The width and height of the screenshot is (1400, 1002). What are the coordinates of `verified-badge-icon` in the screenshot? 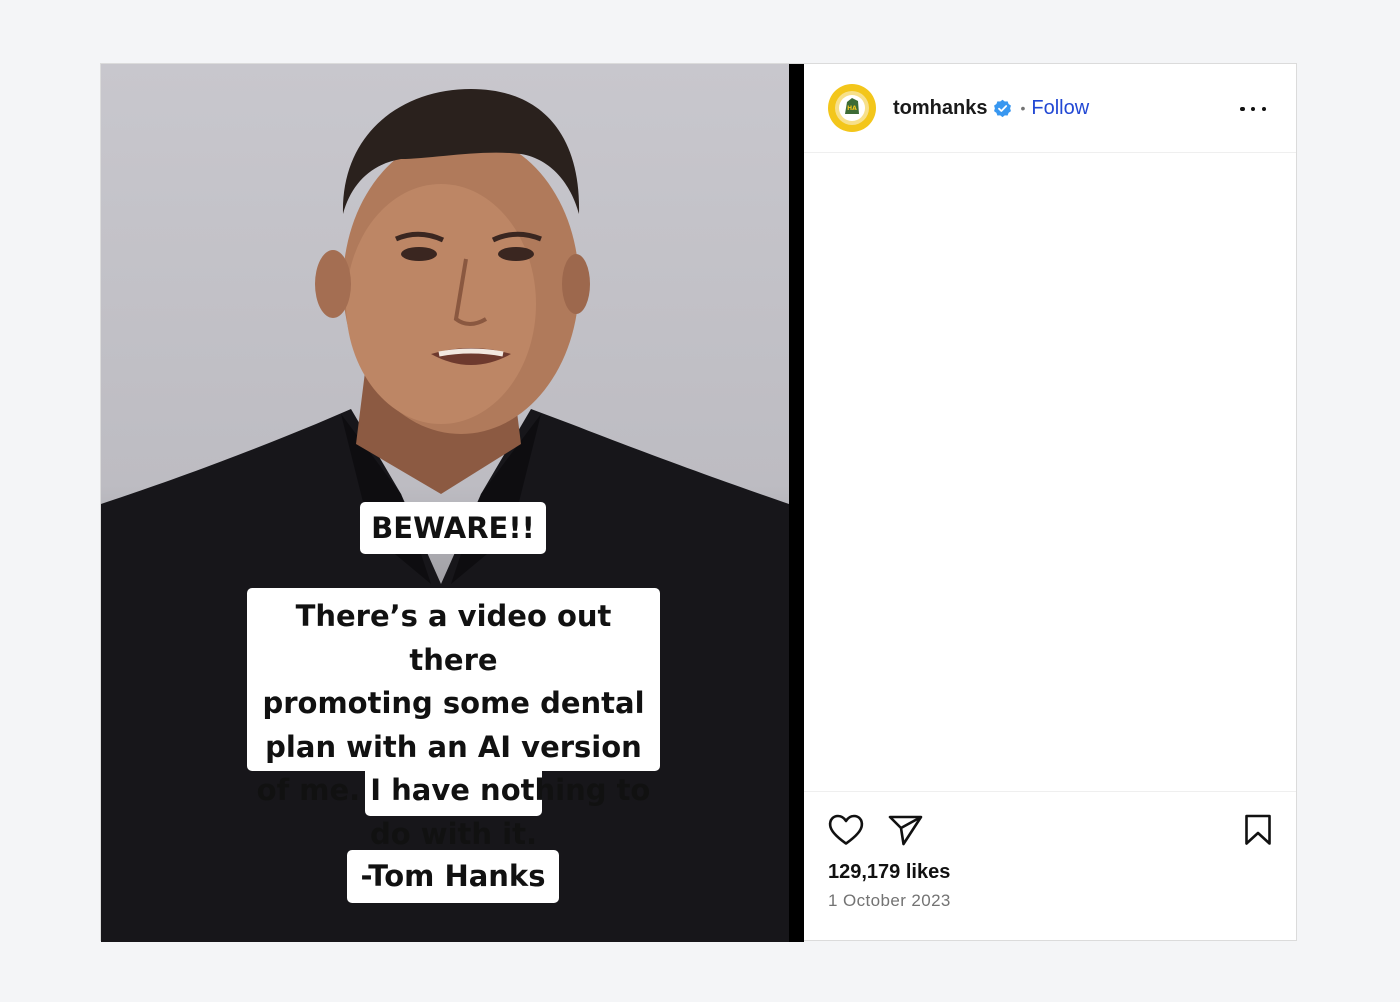 It's located at (1002, 108).